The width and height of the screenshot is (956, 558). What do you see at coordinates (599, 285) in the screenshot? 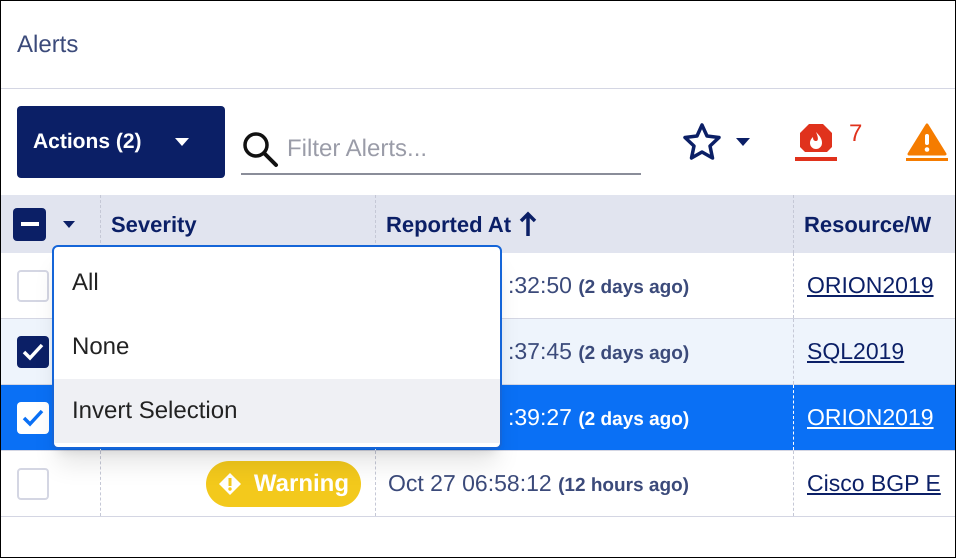
I see `reported-time: :32:50 (2 days ago)` at bounding box center [599, 285].